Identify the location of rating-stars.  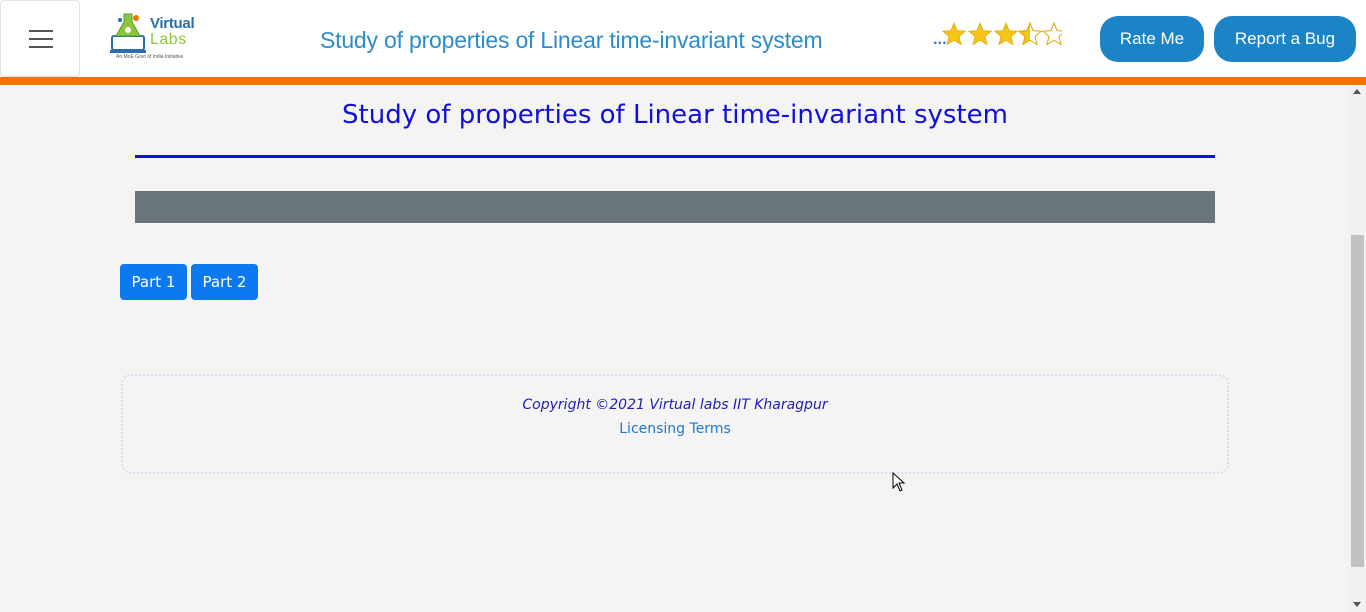
(1002, 34).